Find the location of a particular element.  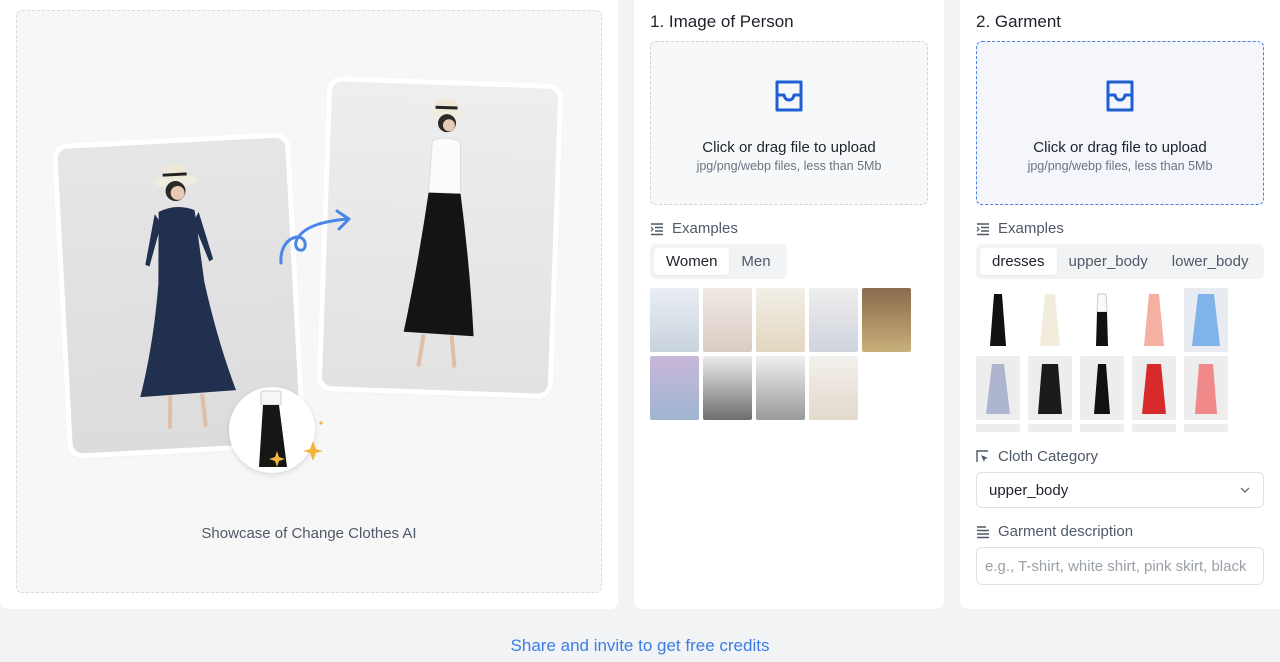

text-lines-icon is located at coordinates (983, 531).